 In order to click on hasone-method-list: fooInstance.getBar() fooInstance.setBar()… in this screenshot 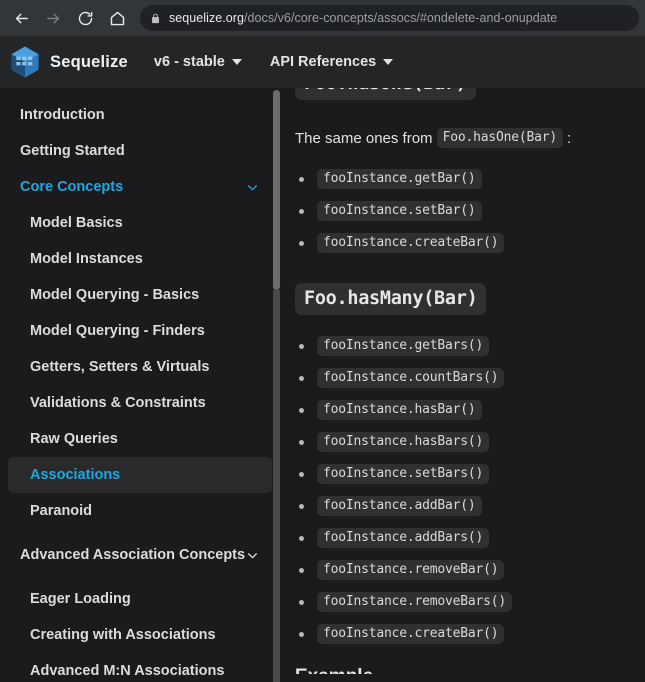, I will do `click(461, 211)`.